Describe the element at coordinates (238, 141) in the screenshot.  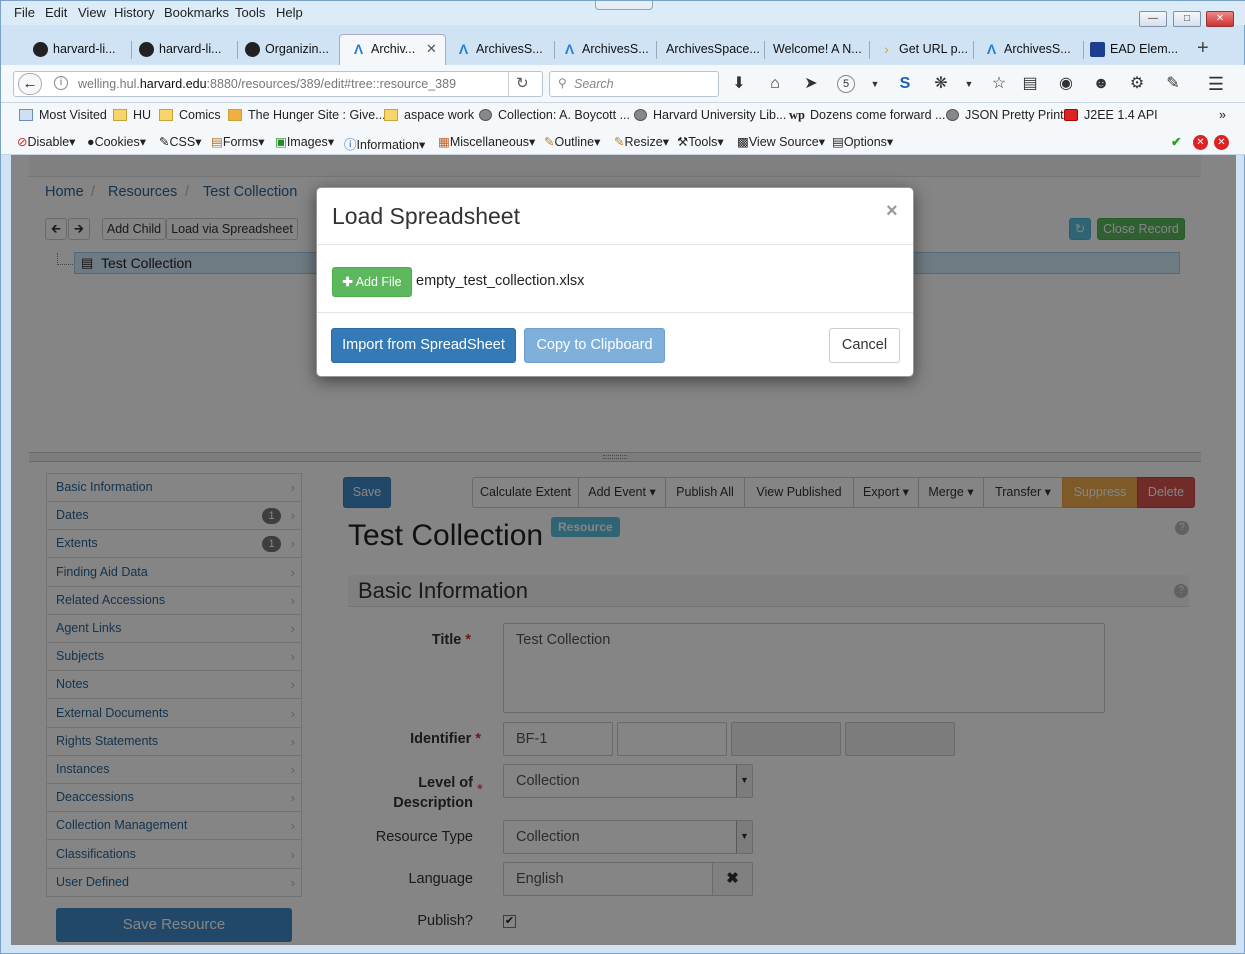
I see `wd-forms: ▤Forms▾` at that location.